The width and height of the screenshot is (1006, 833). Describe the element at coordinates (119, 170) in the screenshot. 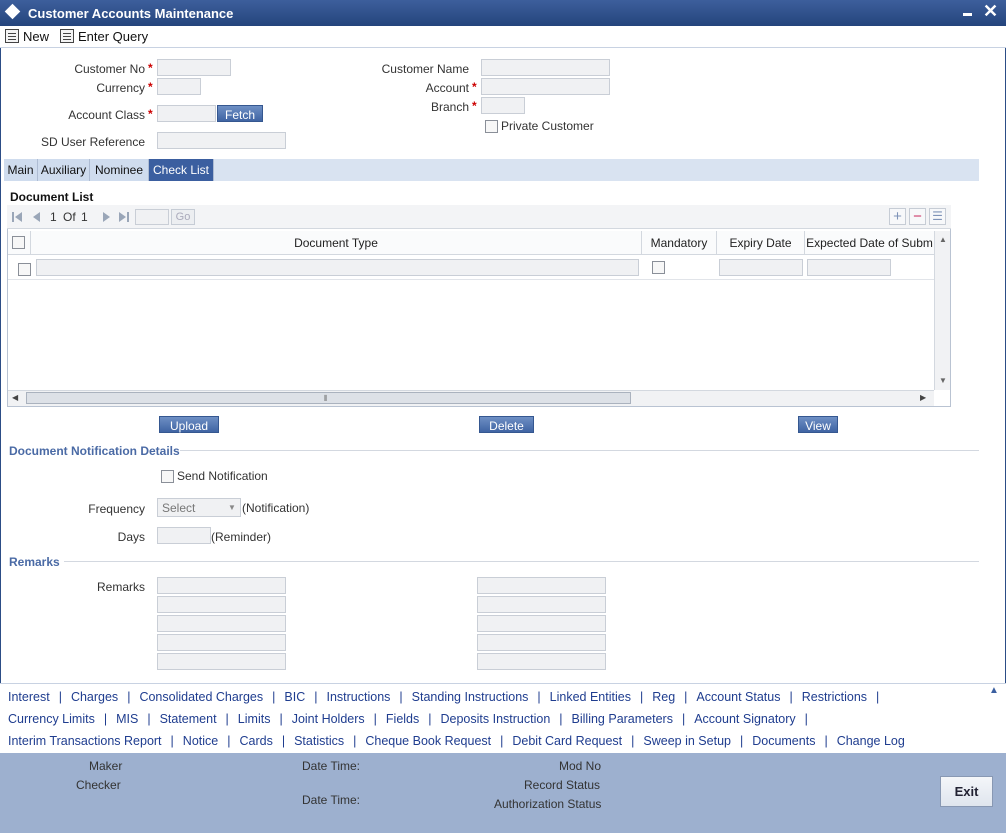

I see `tab-nominee: Nominee` at that location.